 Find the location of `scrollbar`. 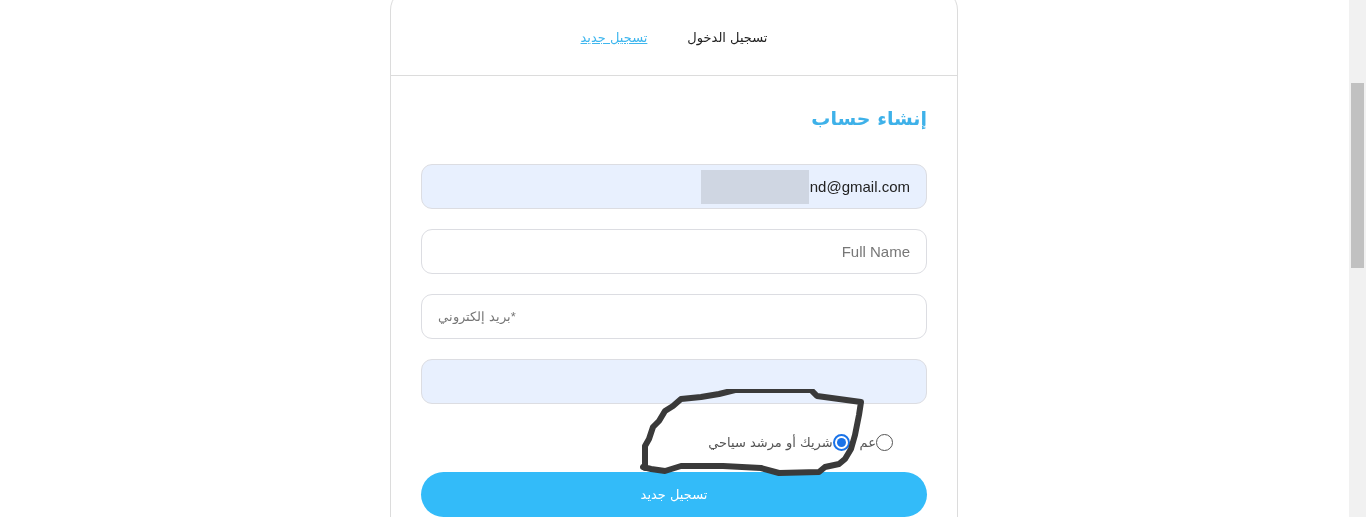

scrollbar is located at coordinates (1357, 258).